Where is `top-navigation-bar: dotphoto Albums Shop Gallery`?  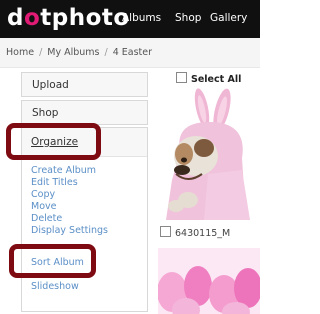 top-navigation-bar: dotphoto Albums Shop Gallery is located at coordinates (130, 19).